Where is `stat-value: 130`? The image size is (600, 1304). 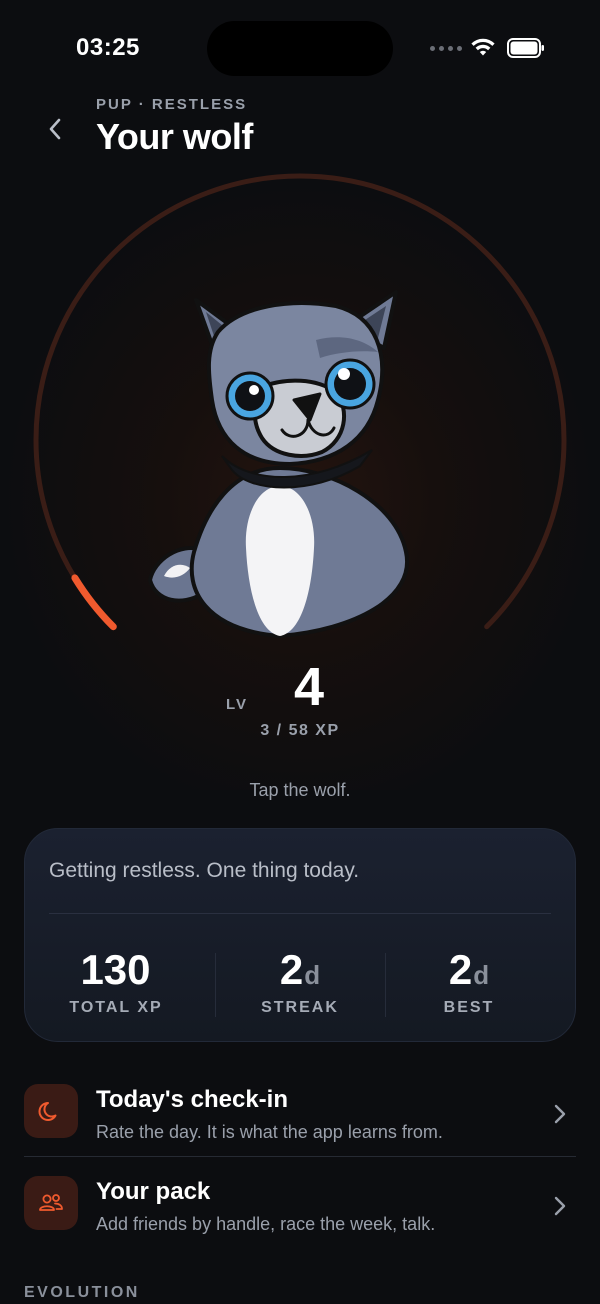
stat-value: 130 is located at coordinates (115, 969).